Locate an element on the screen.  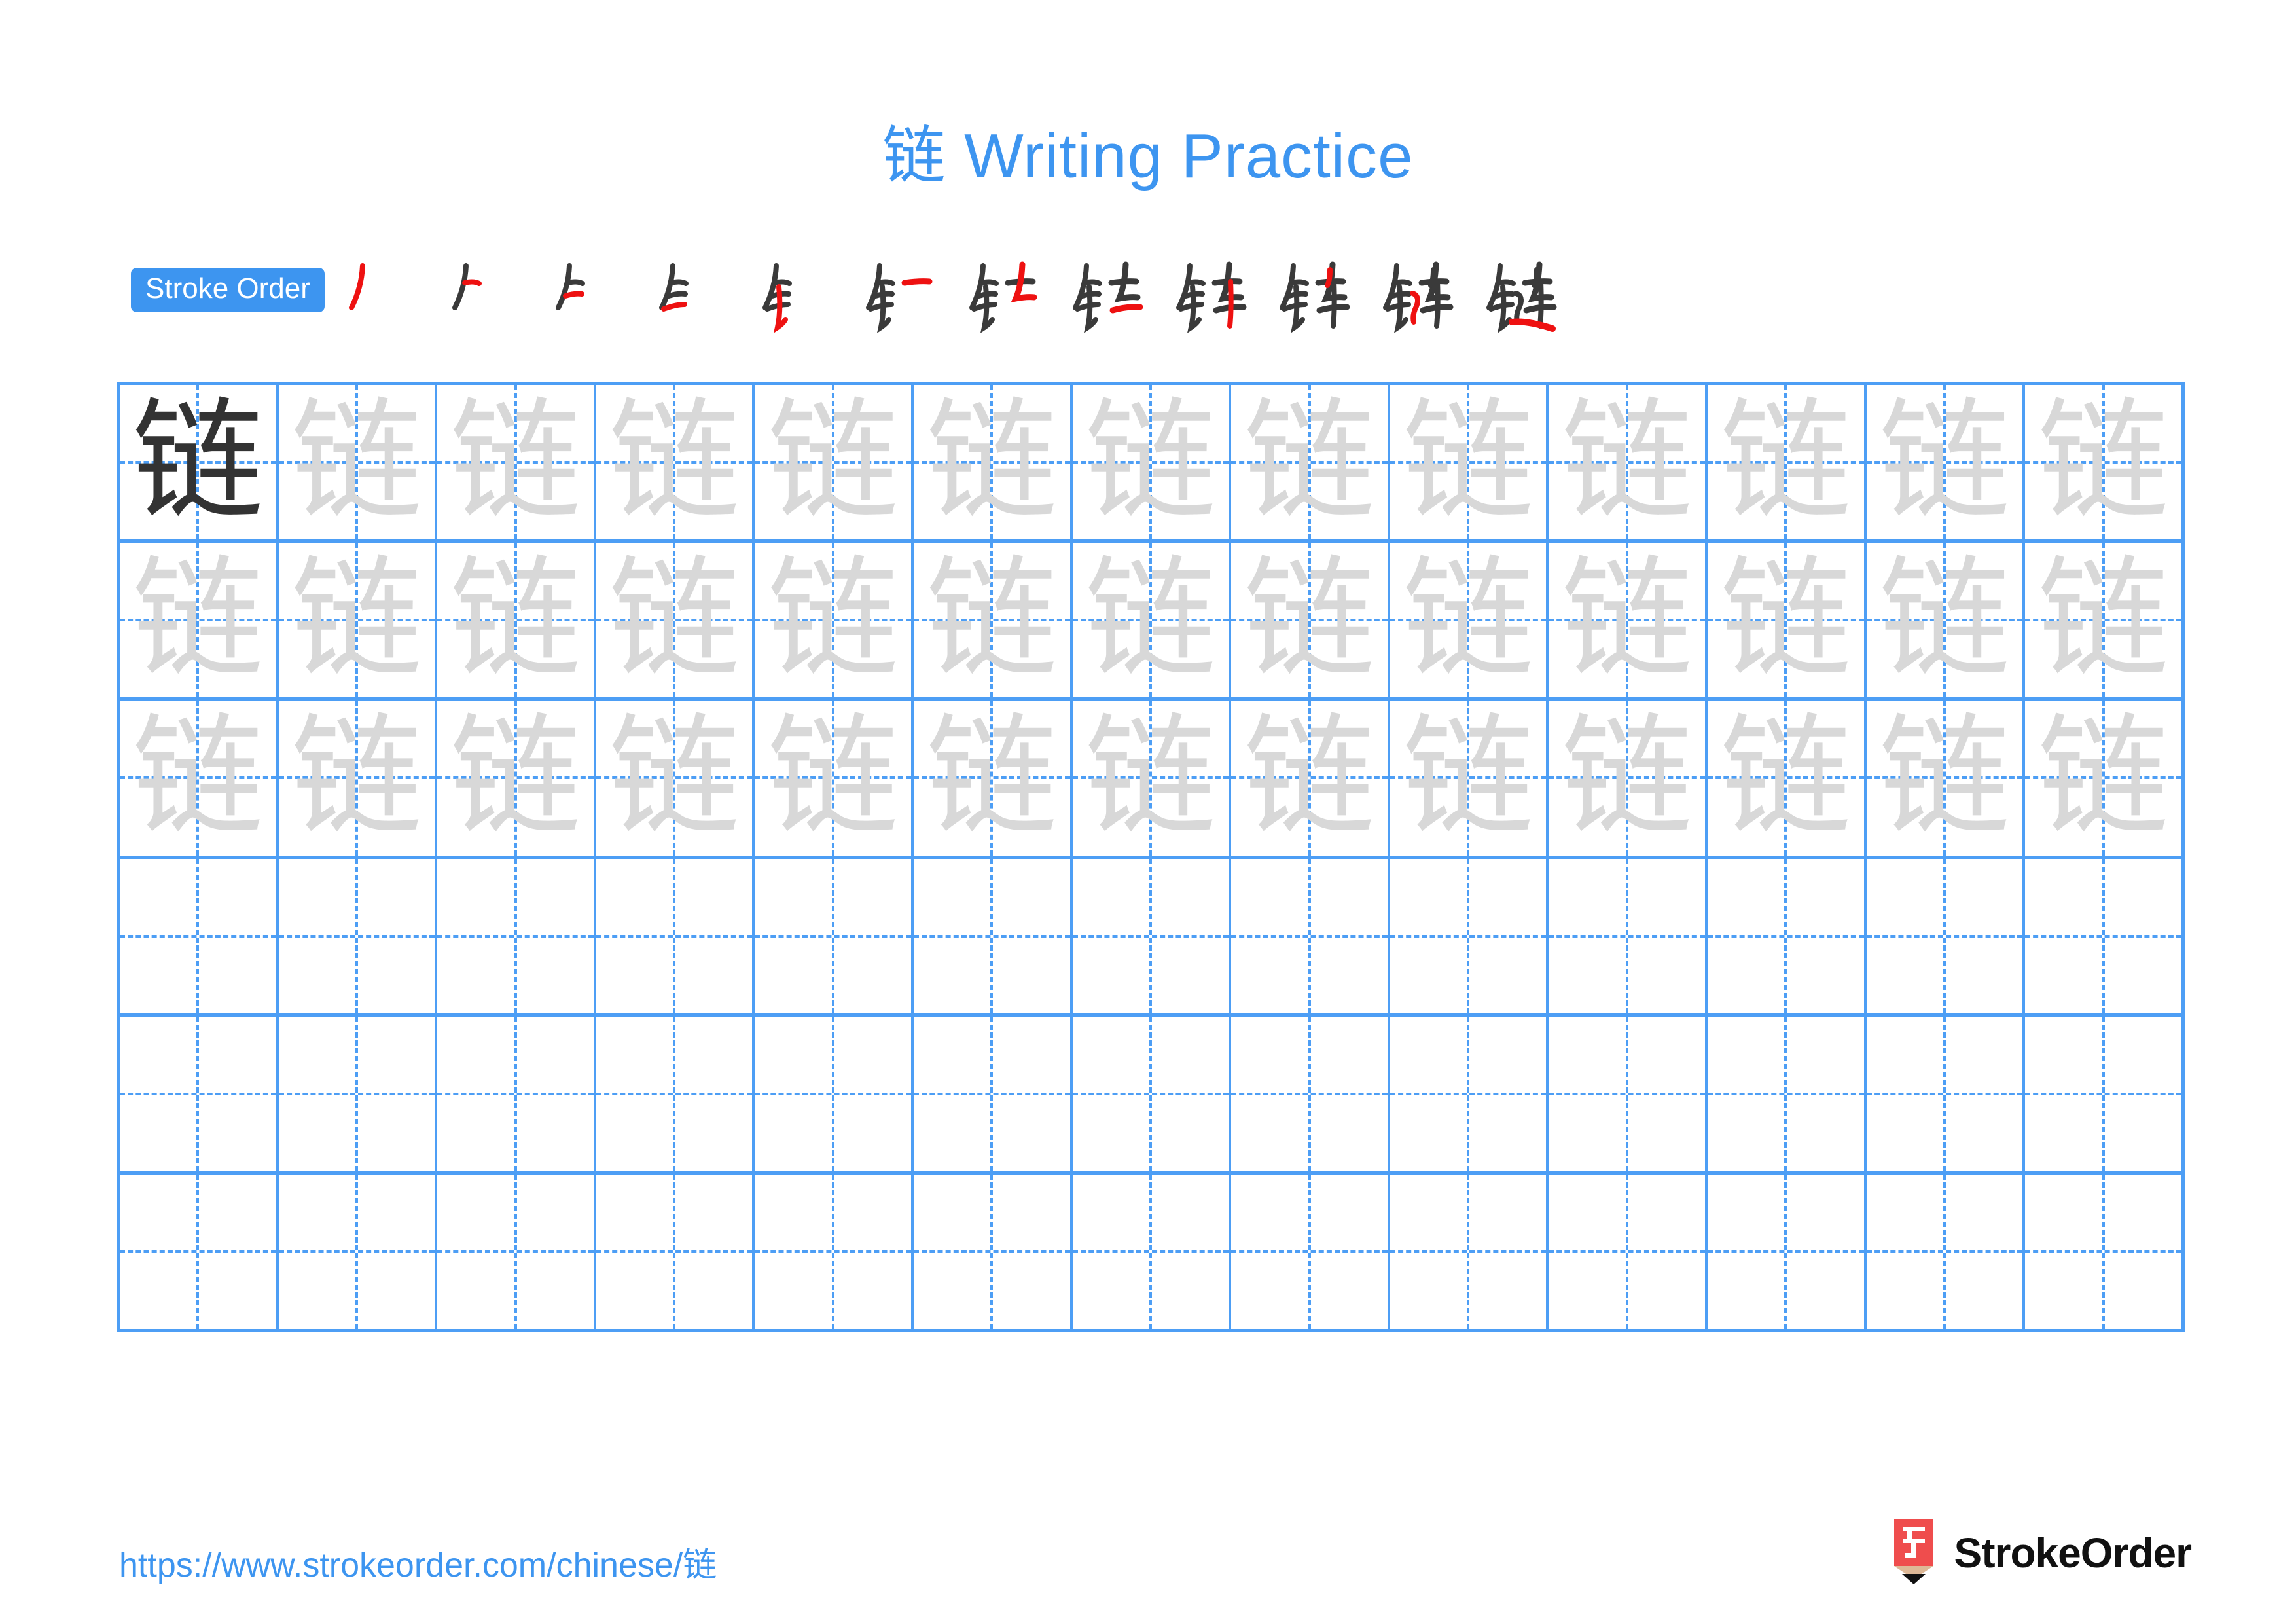
brand-logo: StrokeOrder is located at coordinates (2042, 1553).